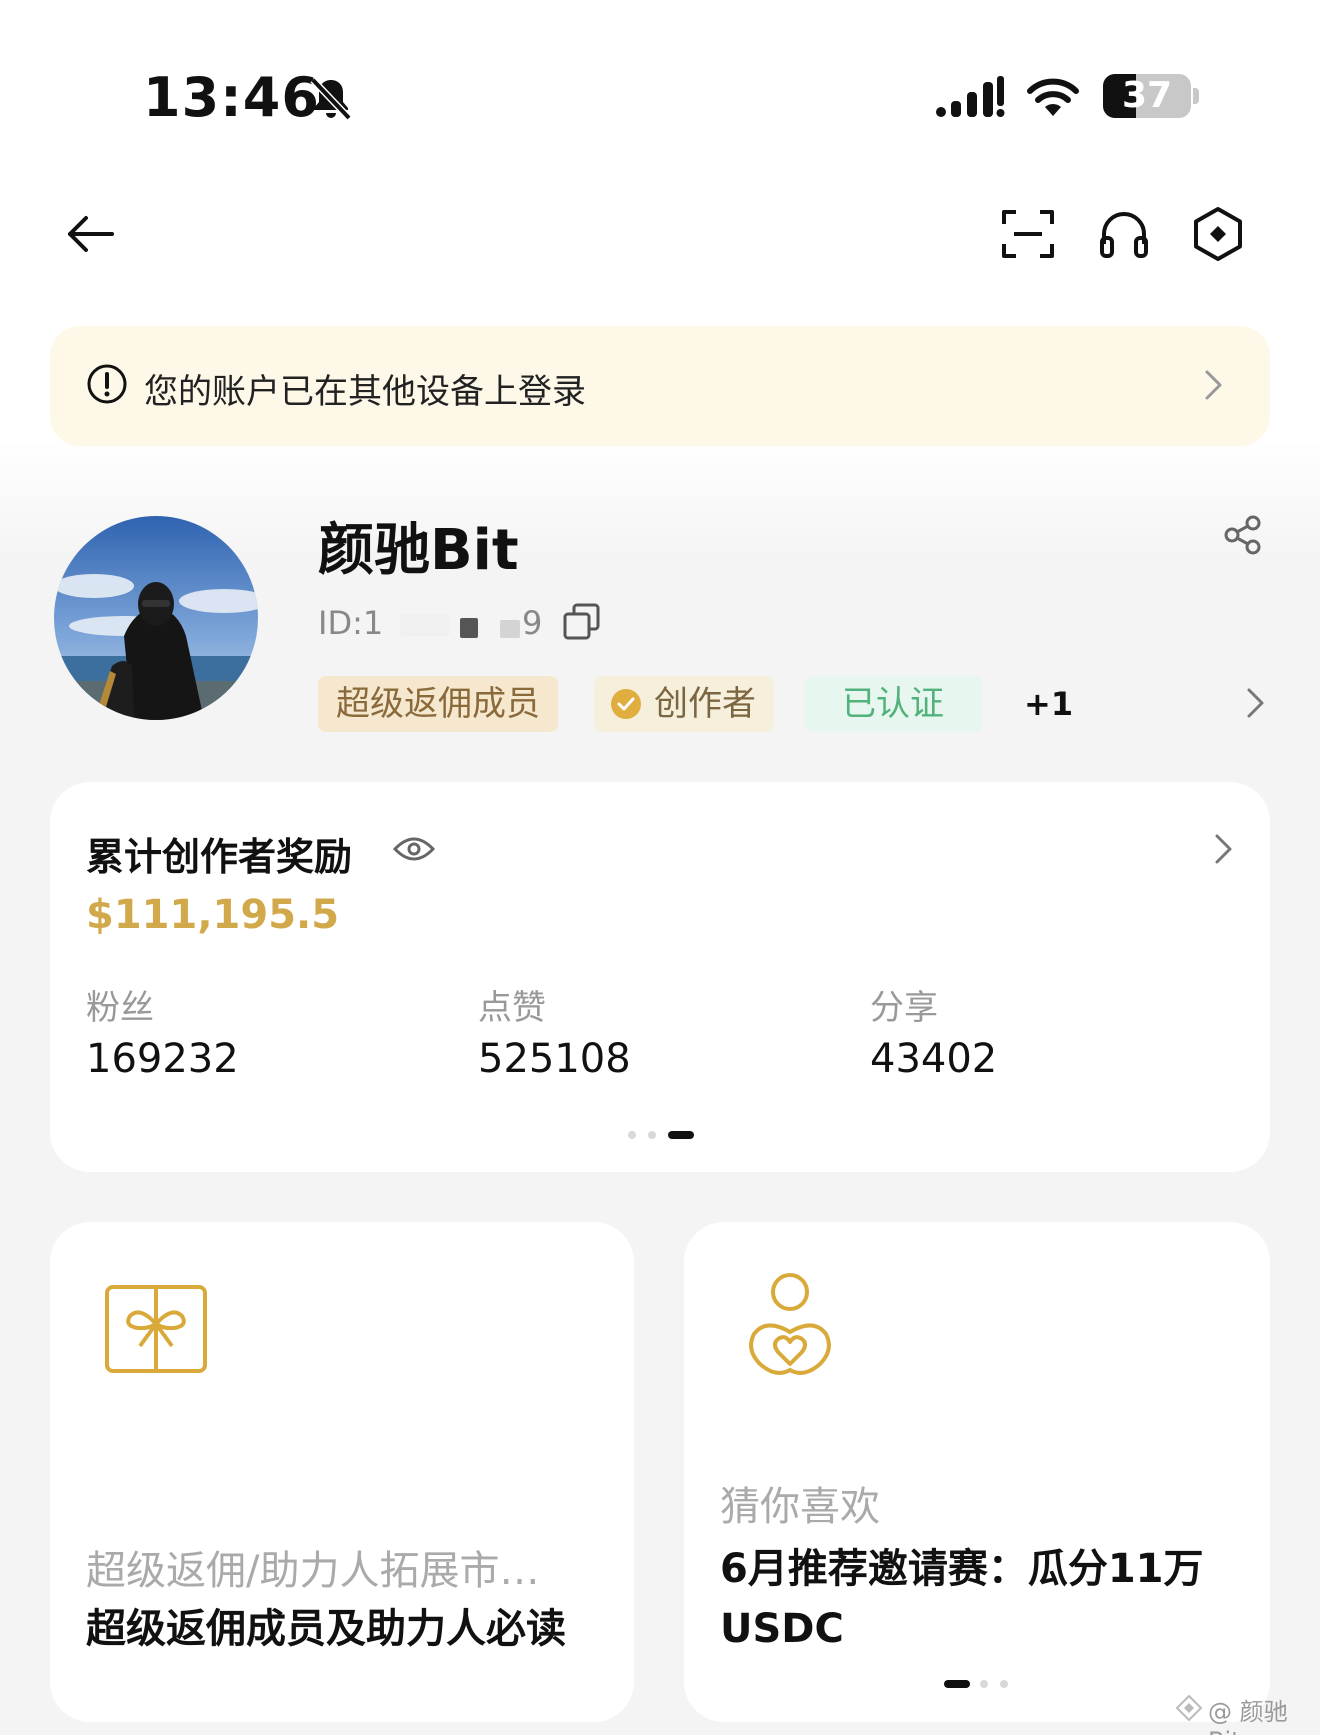 This screenshot has height=1735, width=1320. I want to click on gift-box-icon, so click(156, 1329).